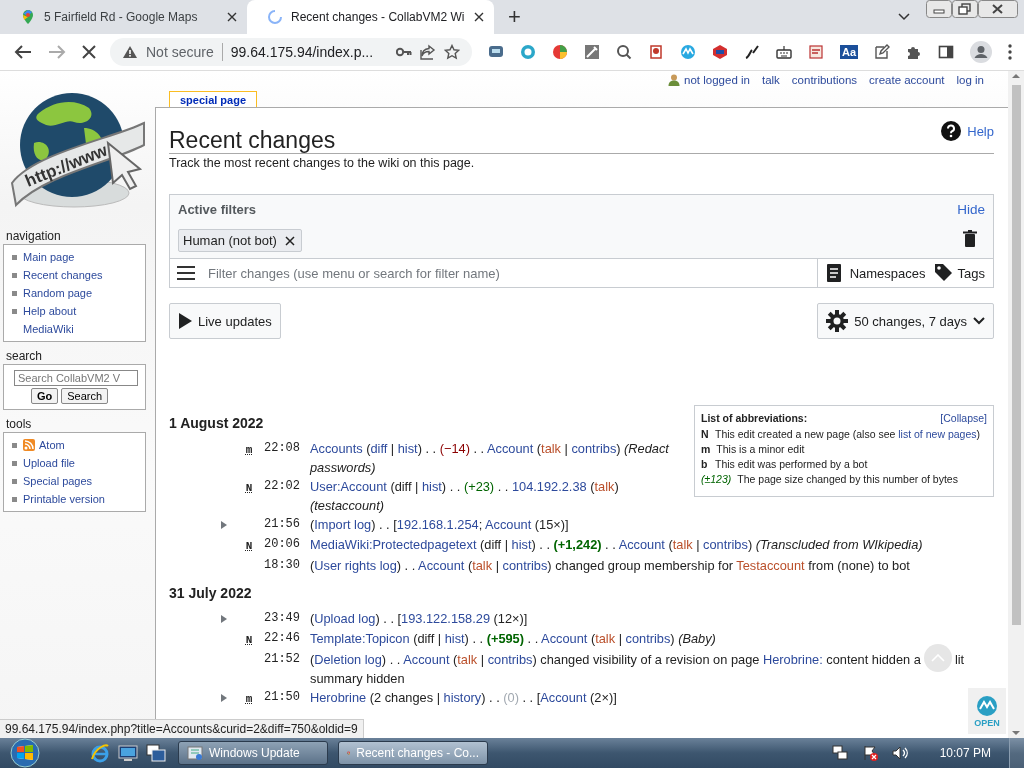 The image size is (1024, 768). I want to click on personal-link: log in, so click(970, 80).